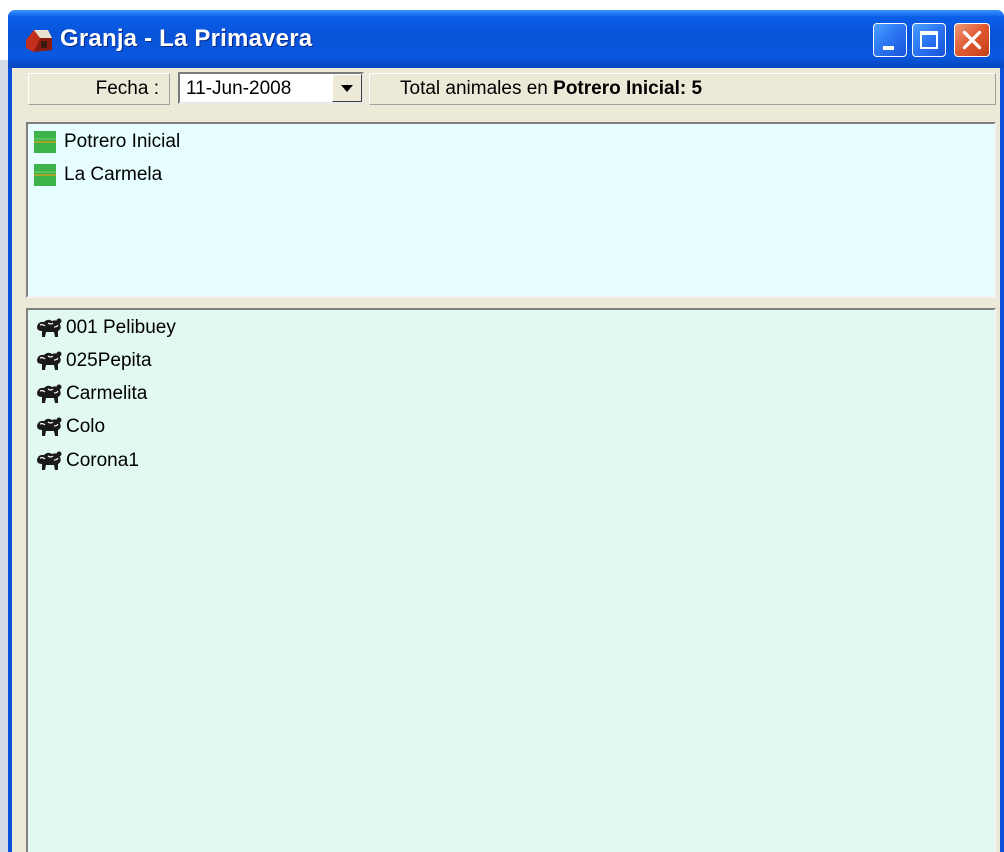 Image resolution: width=1004 pixels, height=852 pixels. I want to click on title-bar: Granja - La Primavera, so click(506, 39).